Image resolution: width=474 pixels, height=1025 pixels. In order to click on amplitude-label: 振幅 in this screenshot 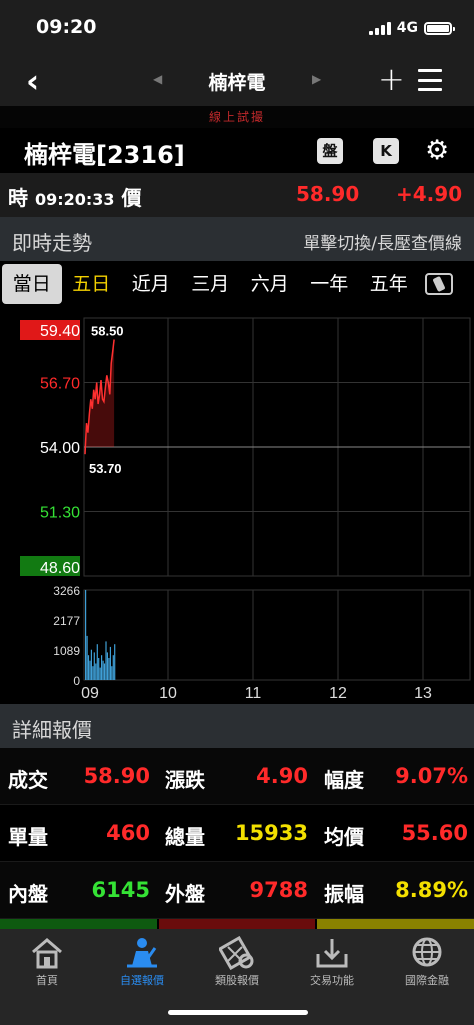, I will do `click(344, 894)`.